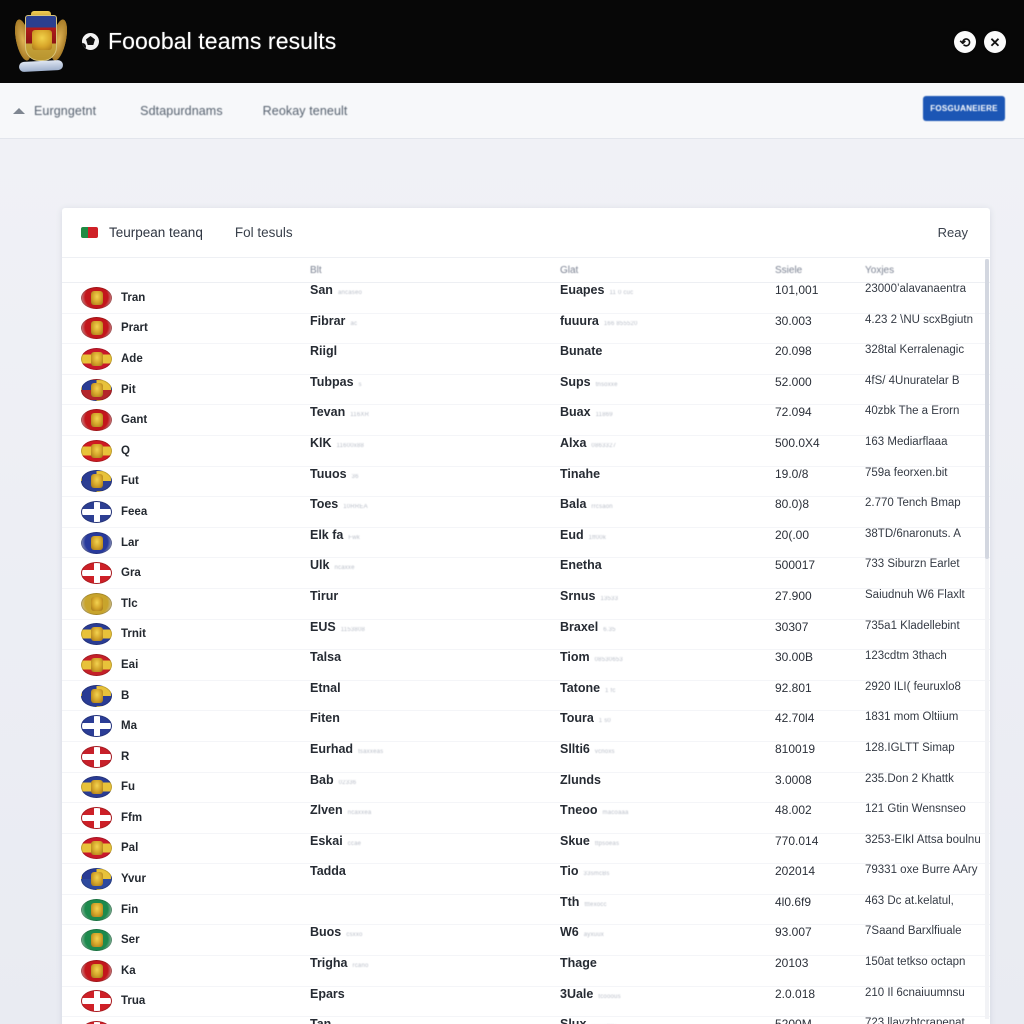 The height and width of the screenshot is (1024, 1024). Describe the element at coordinates (526, 726) in the screenshot. I see `table-row: Ma Fiten Toura 1 s0 42.70l4 1831 mom Oltiium` at that location.